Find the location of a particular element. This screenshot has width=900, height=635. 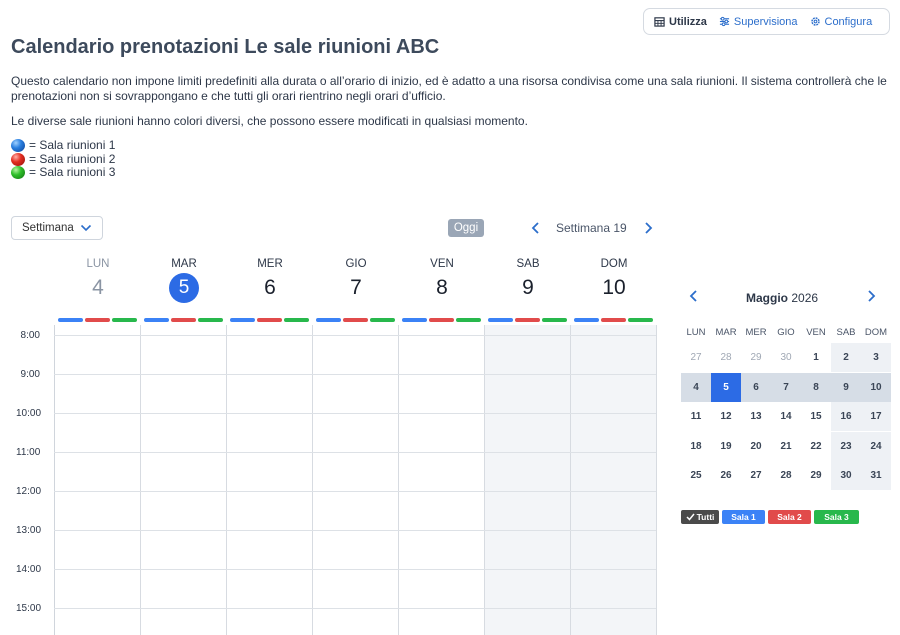

day-header-mon: LUN 4 is located at coordinates (98, 280).